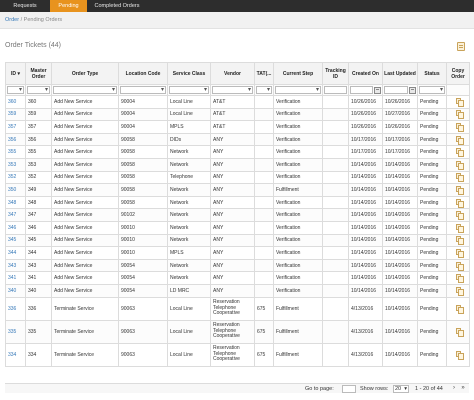  Describe the element at coordinates (15, 227) in the screenshot. I see `order-id-link: 346` at that location.